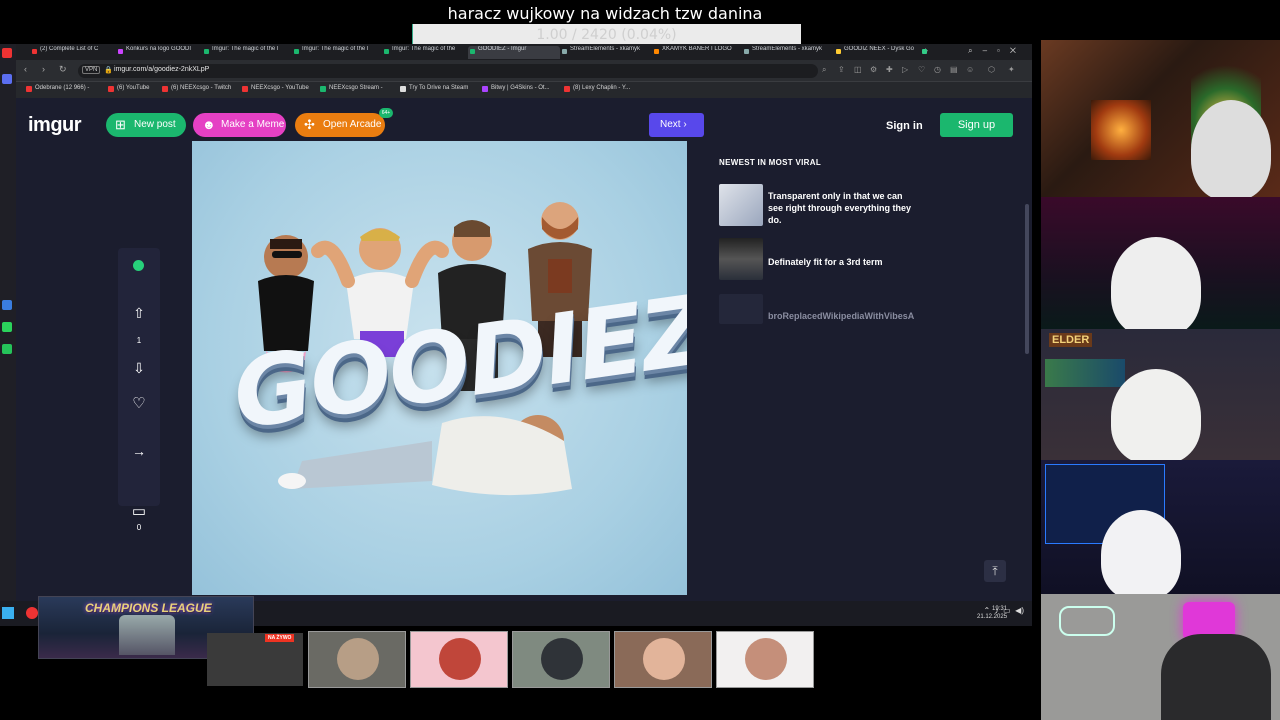 The width and height of the screenshot is (1280, 720). I want to click on channel-logo: ELDER, so click(1071, 340).